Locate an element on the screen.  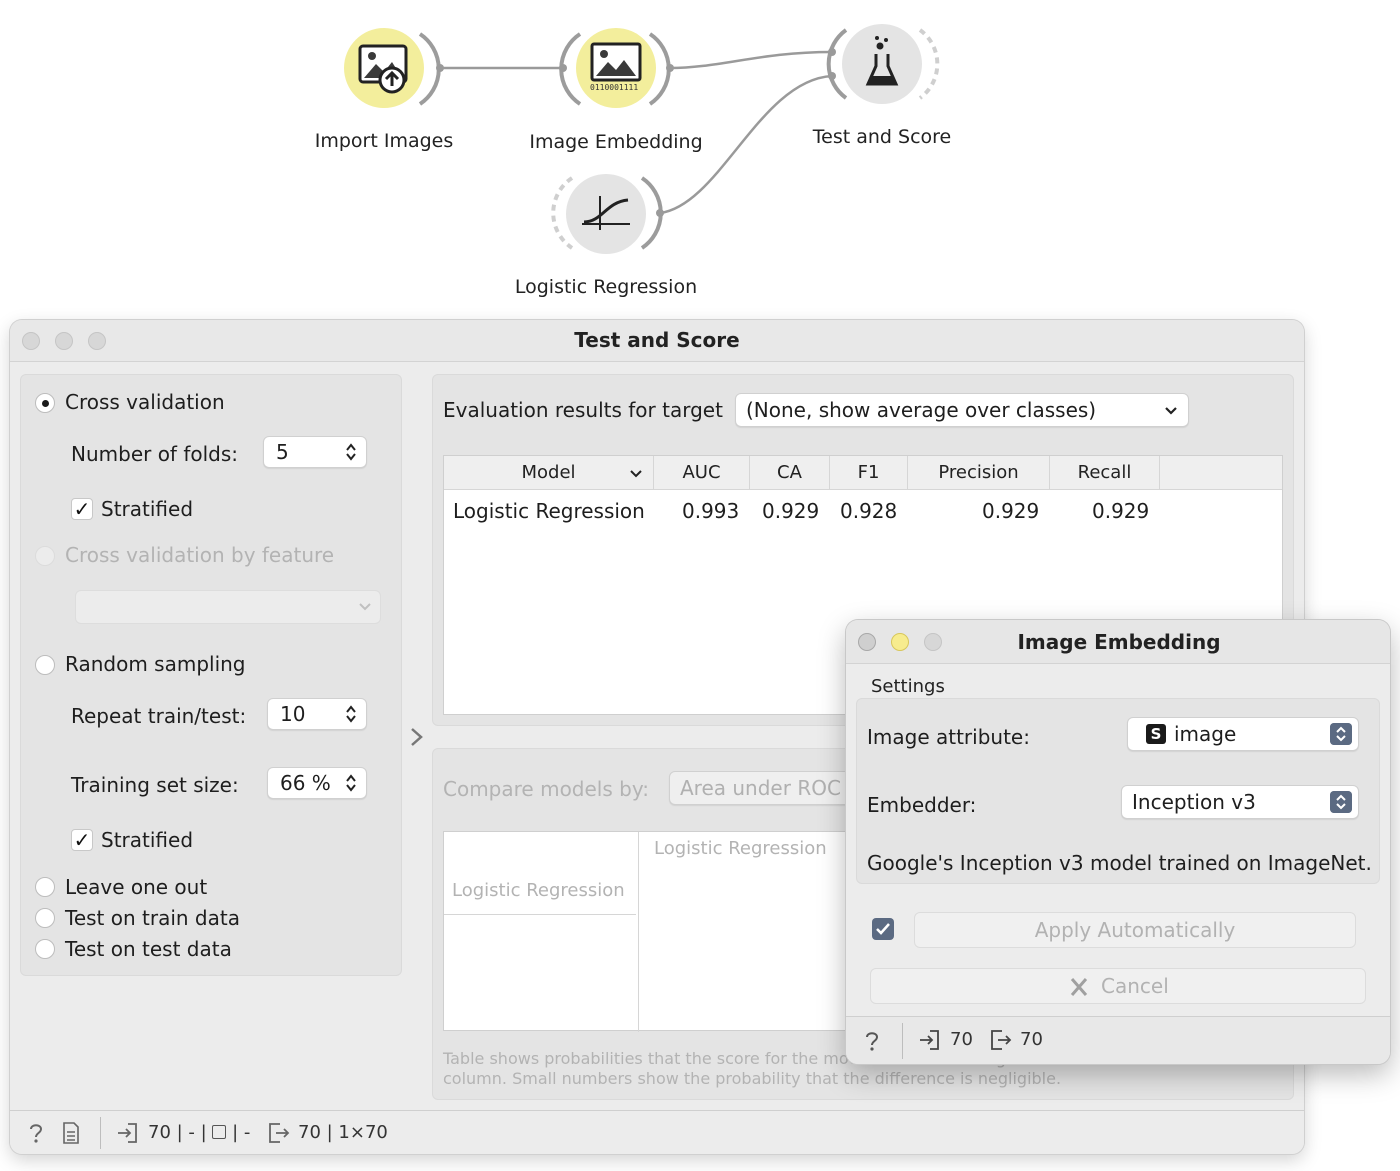
embedder-dropdown: Inception v3 is located at coordinates (1240, 802).